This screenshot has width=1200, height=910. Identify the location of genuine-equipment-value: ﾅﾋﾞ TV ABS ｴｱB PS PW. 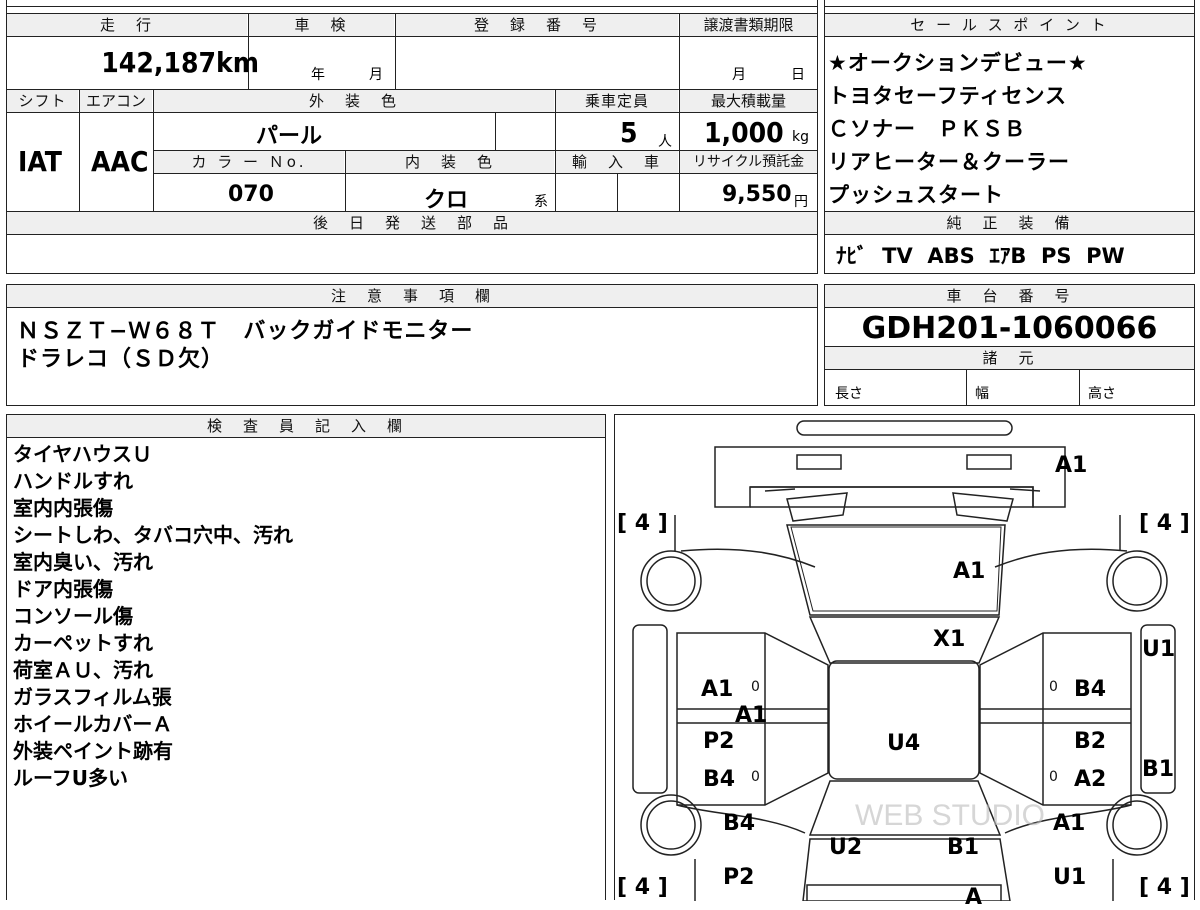
(980, 256).